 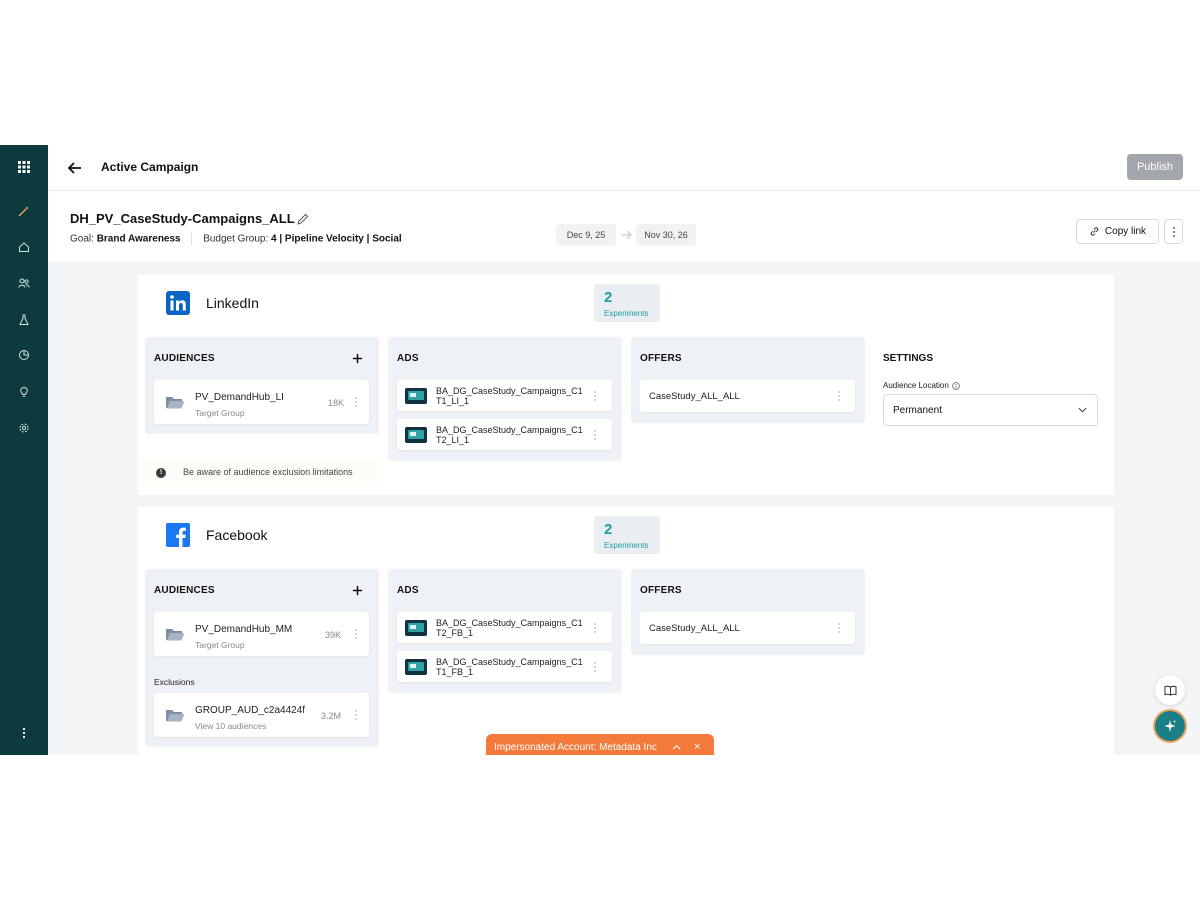 What do you see at coordinates (261, 402) in the screenshot?
I see `audience-card: PV_DemandHub_LI Target Group 18K` at bounding box center [261, 402].